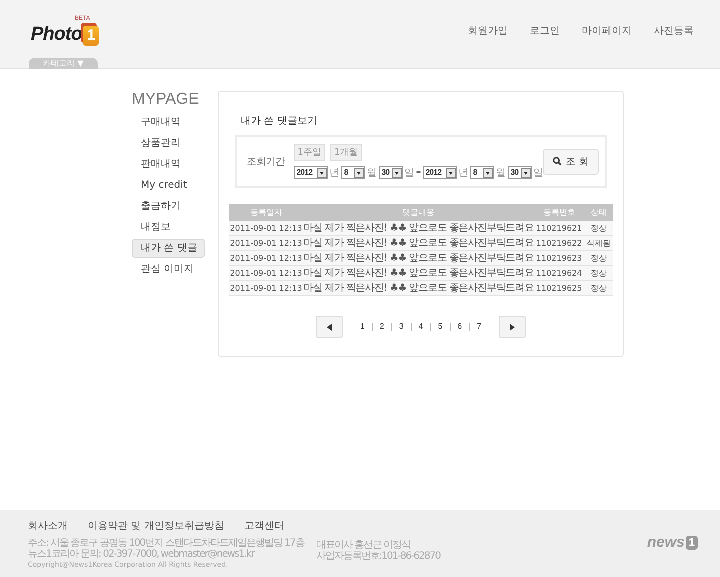 The height and width of the screenshot is (577, 720). I want to click on table-cell: 110219623, so click(559, 258).